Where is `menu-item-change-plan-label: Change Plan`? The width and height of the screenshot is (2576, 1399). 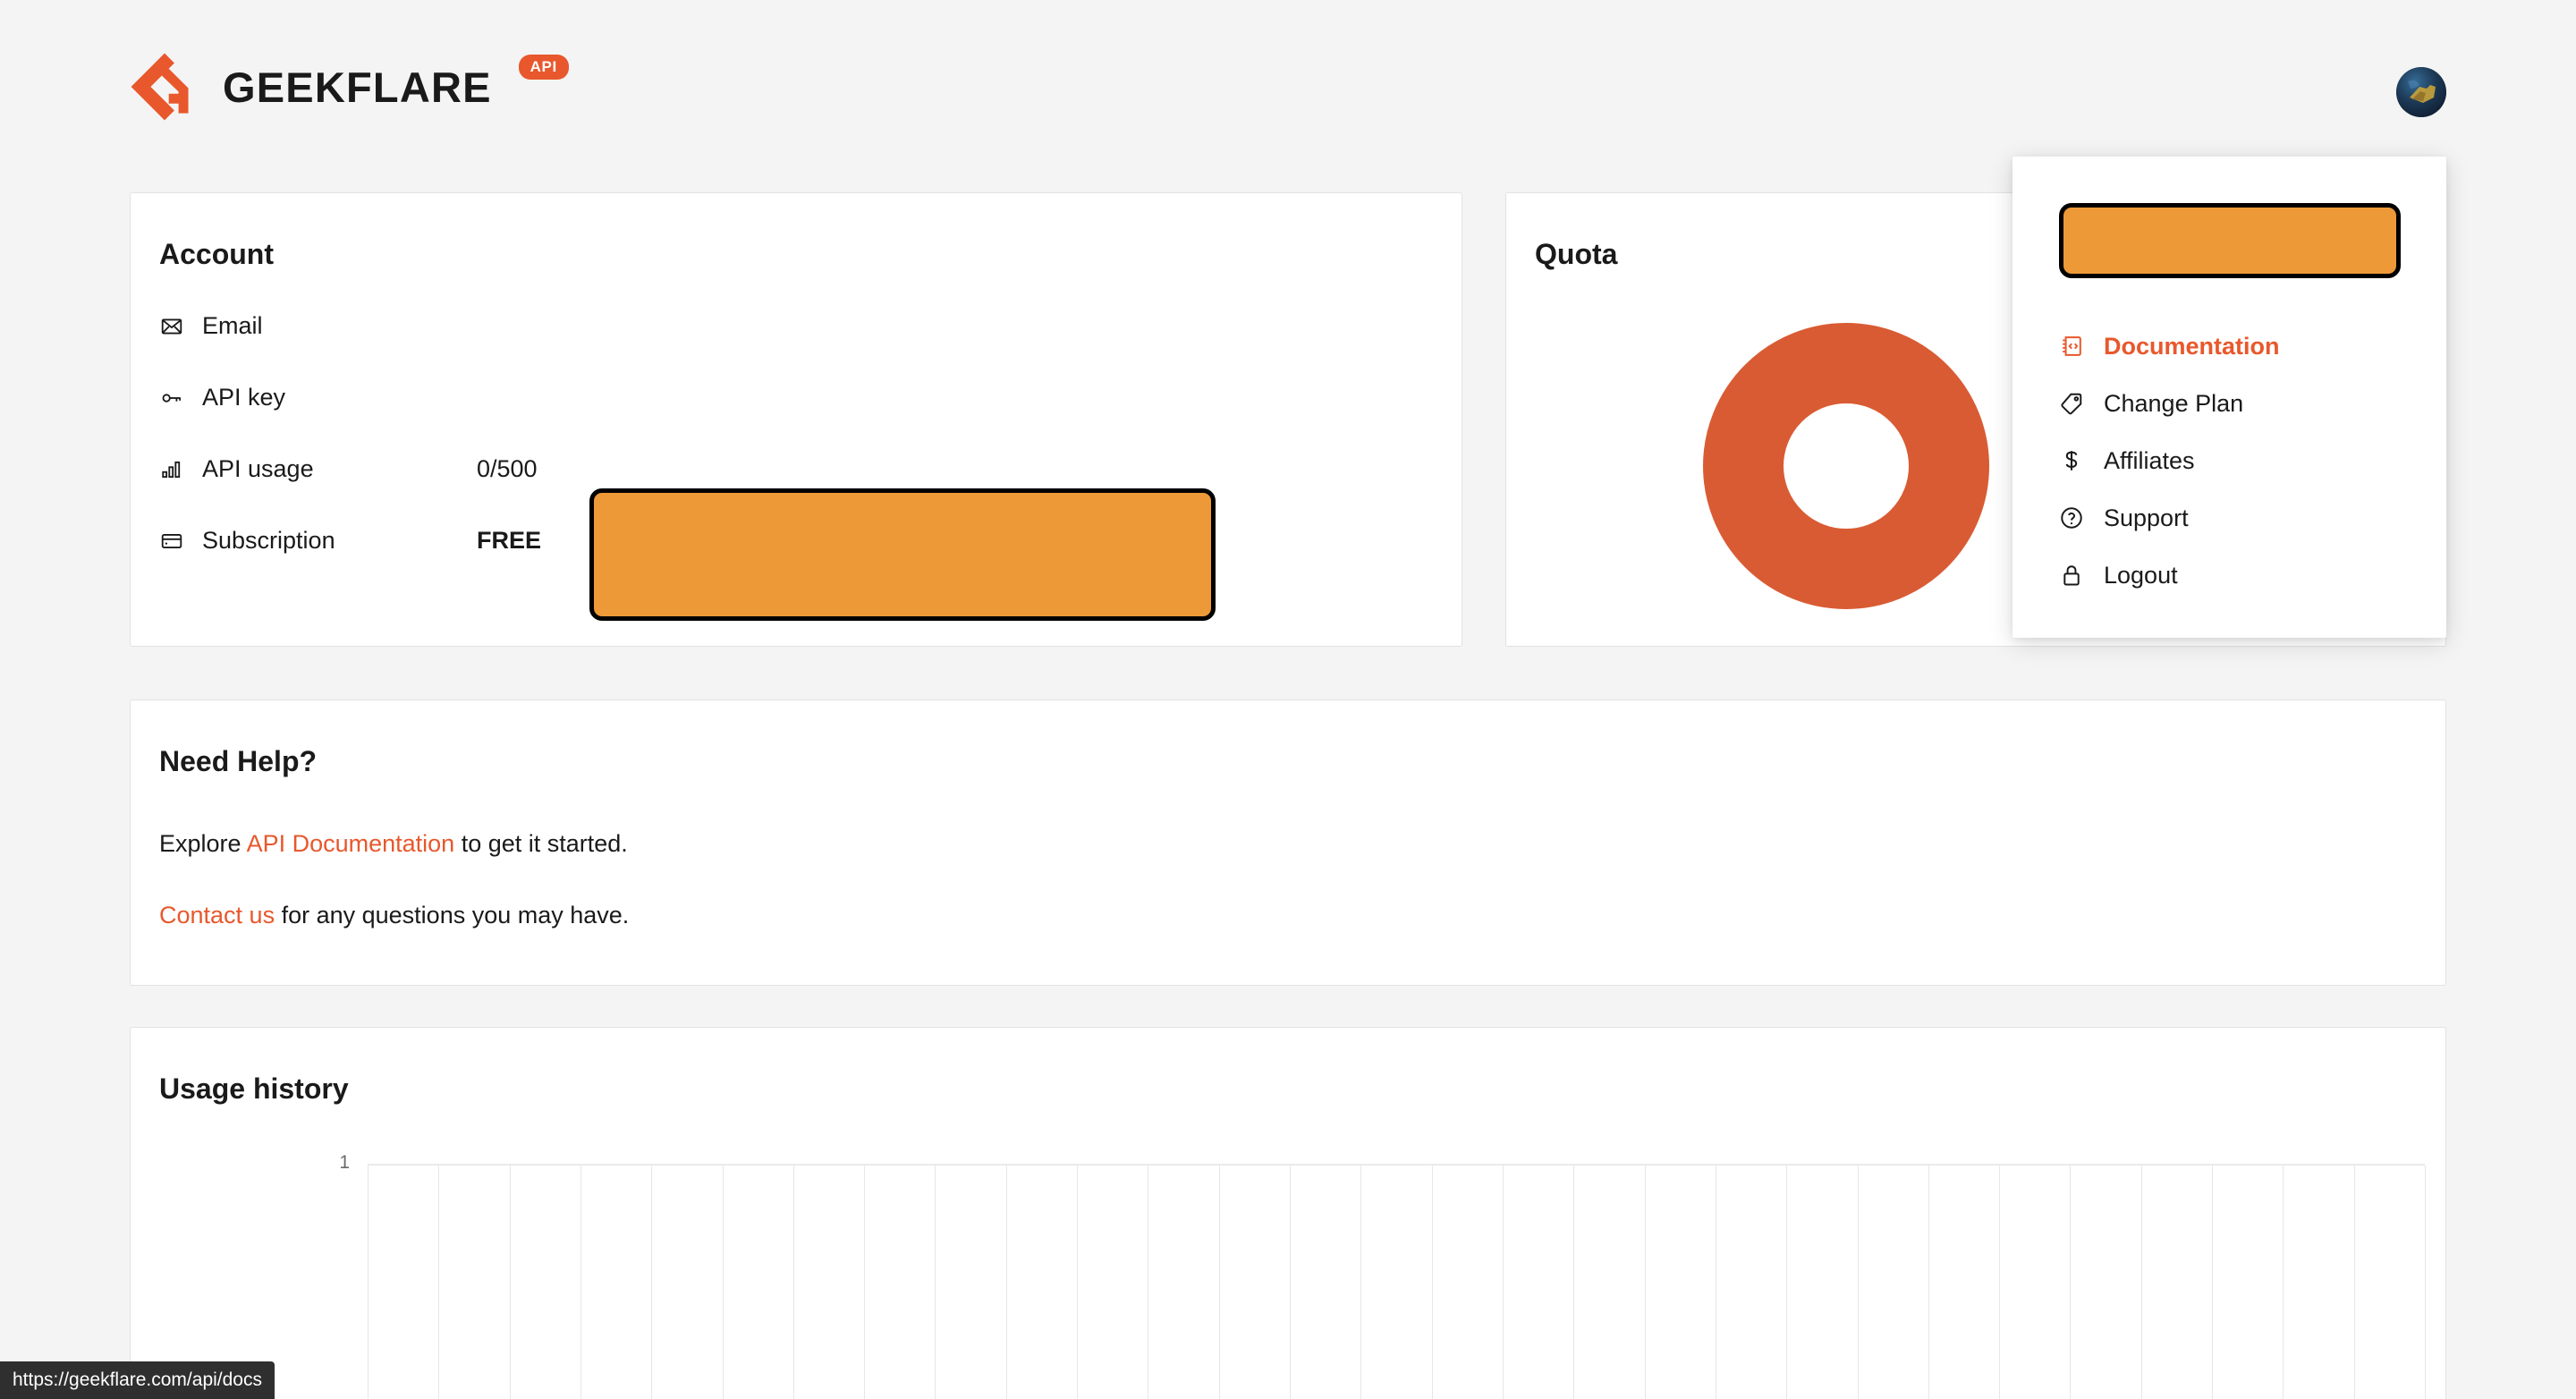
menu-item-change-plan-label: Change Plan is located at coordinates (2174, 403).